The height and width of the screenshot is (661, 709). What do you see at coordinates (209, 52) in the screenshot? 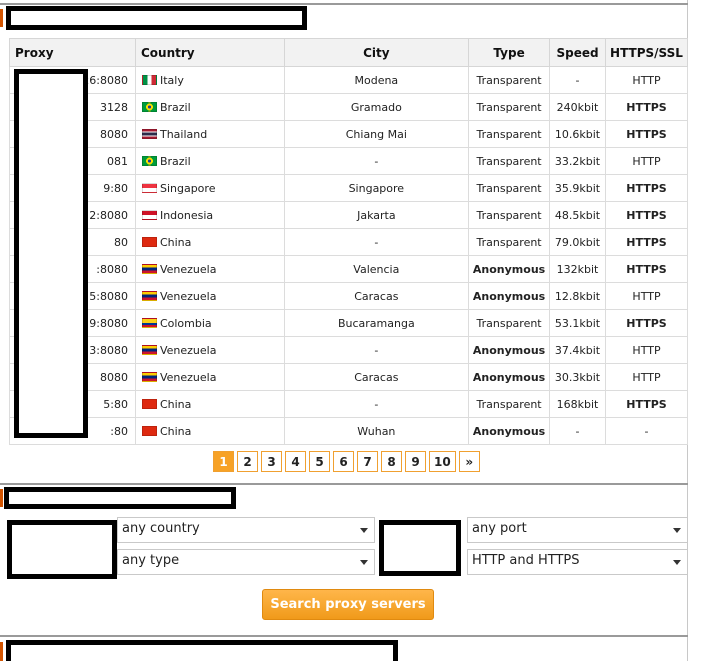
I see `column-header-country: Country` at bounding box center [209, 52].